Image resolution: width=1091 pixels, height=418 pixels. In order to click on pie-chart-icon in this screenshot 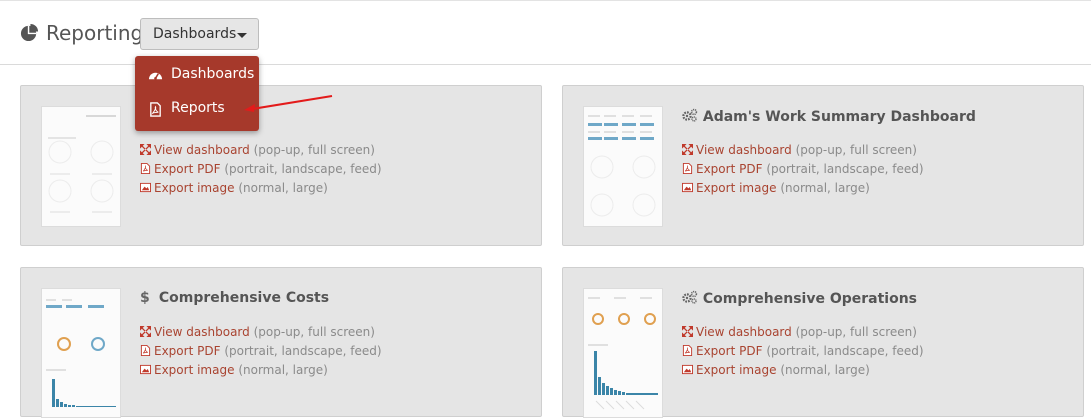, I will do `click(29, 32)`.